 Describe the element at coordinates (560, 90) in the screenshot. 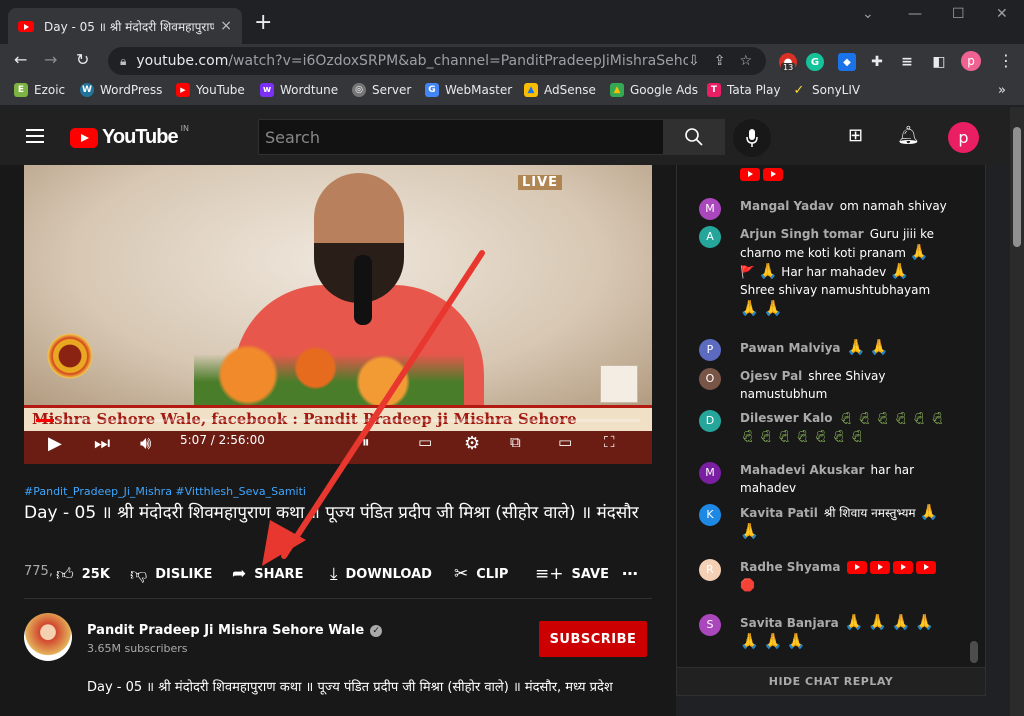

I see `bookmark-adsense: ▲ AdSense` at that location.